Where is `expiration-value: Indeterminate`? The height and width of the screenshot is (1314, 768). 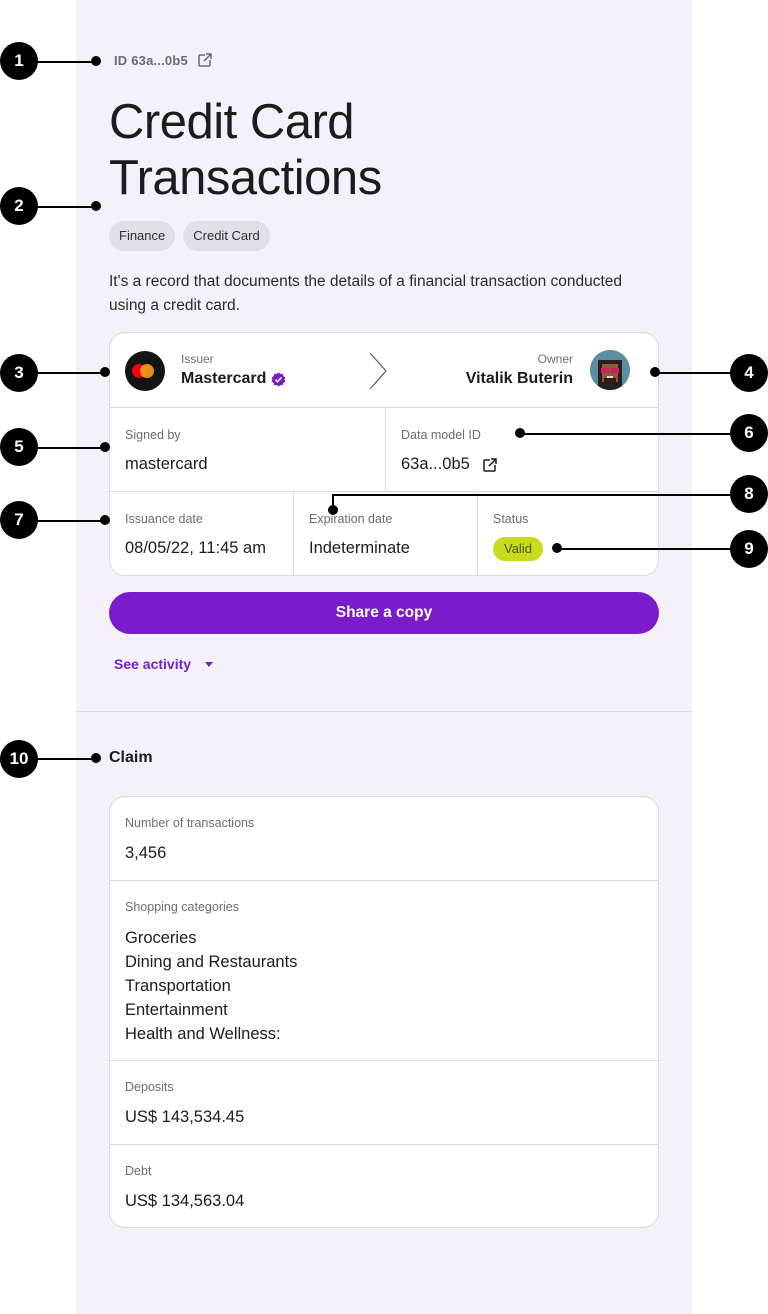
expiration-value: Indeterminate is located at coordinates (359, 548).